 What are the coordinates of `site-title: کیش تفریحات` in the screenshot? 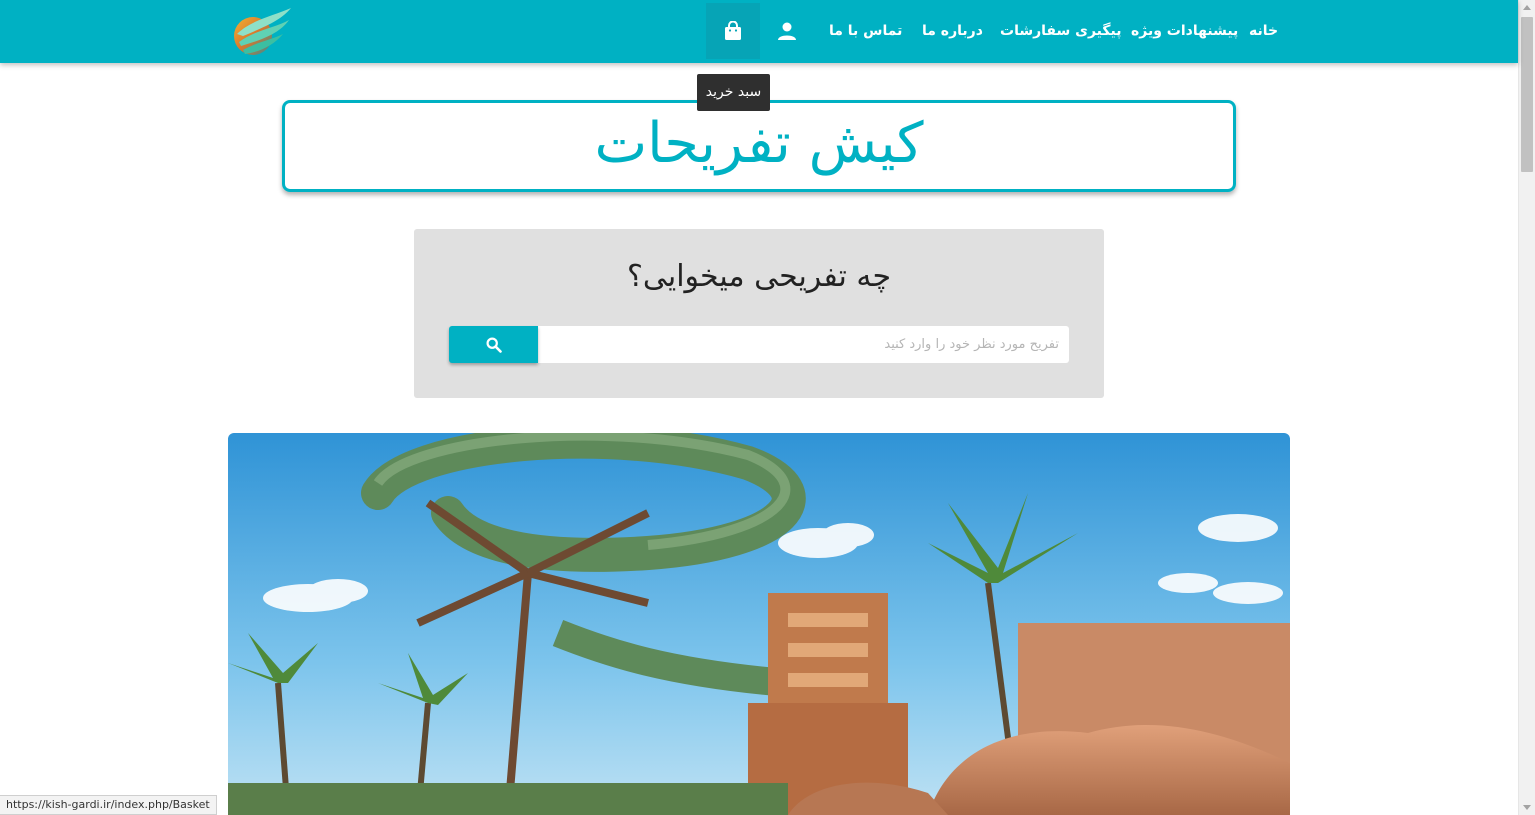 It's located at (759, 143).